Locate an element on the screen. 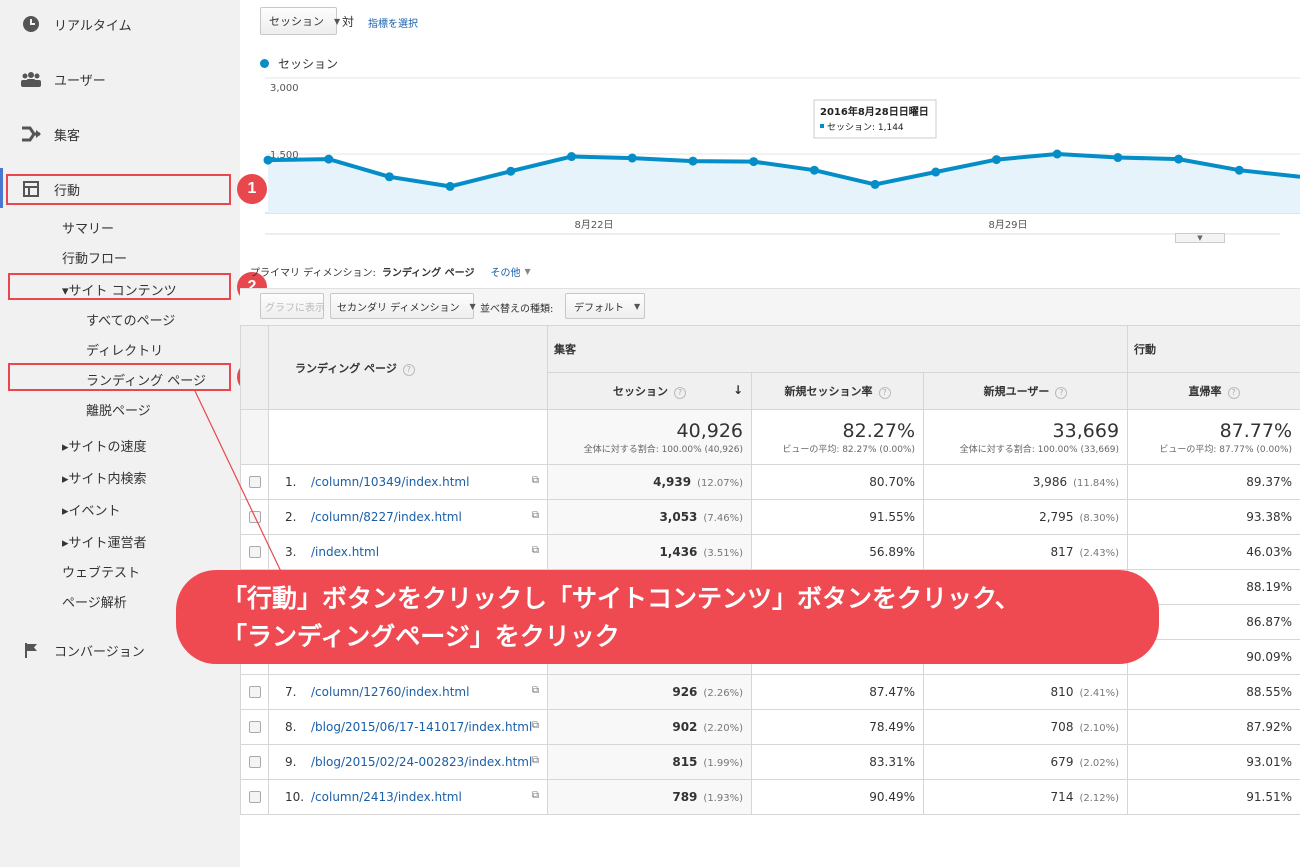  row-new-users: 714 is located at coordinates (1062, 797).